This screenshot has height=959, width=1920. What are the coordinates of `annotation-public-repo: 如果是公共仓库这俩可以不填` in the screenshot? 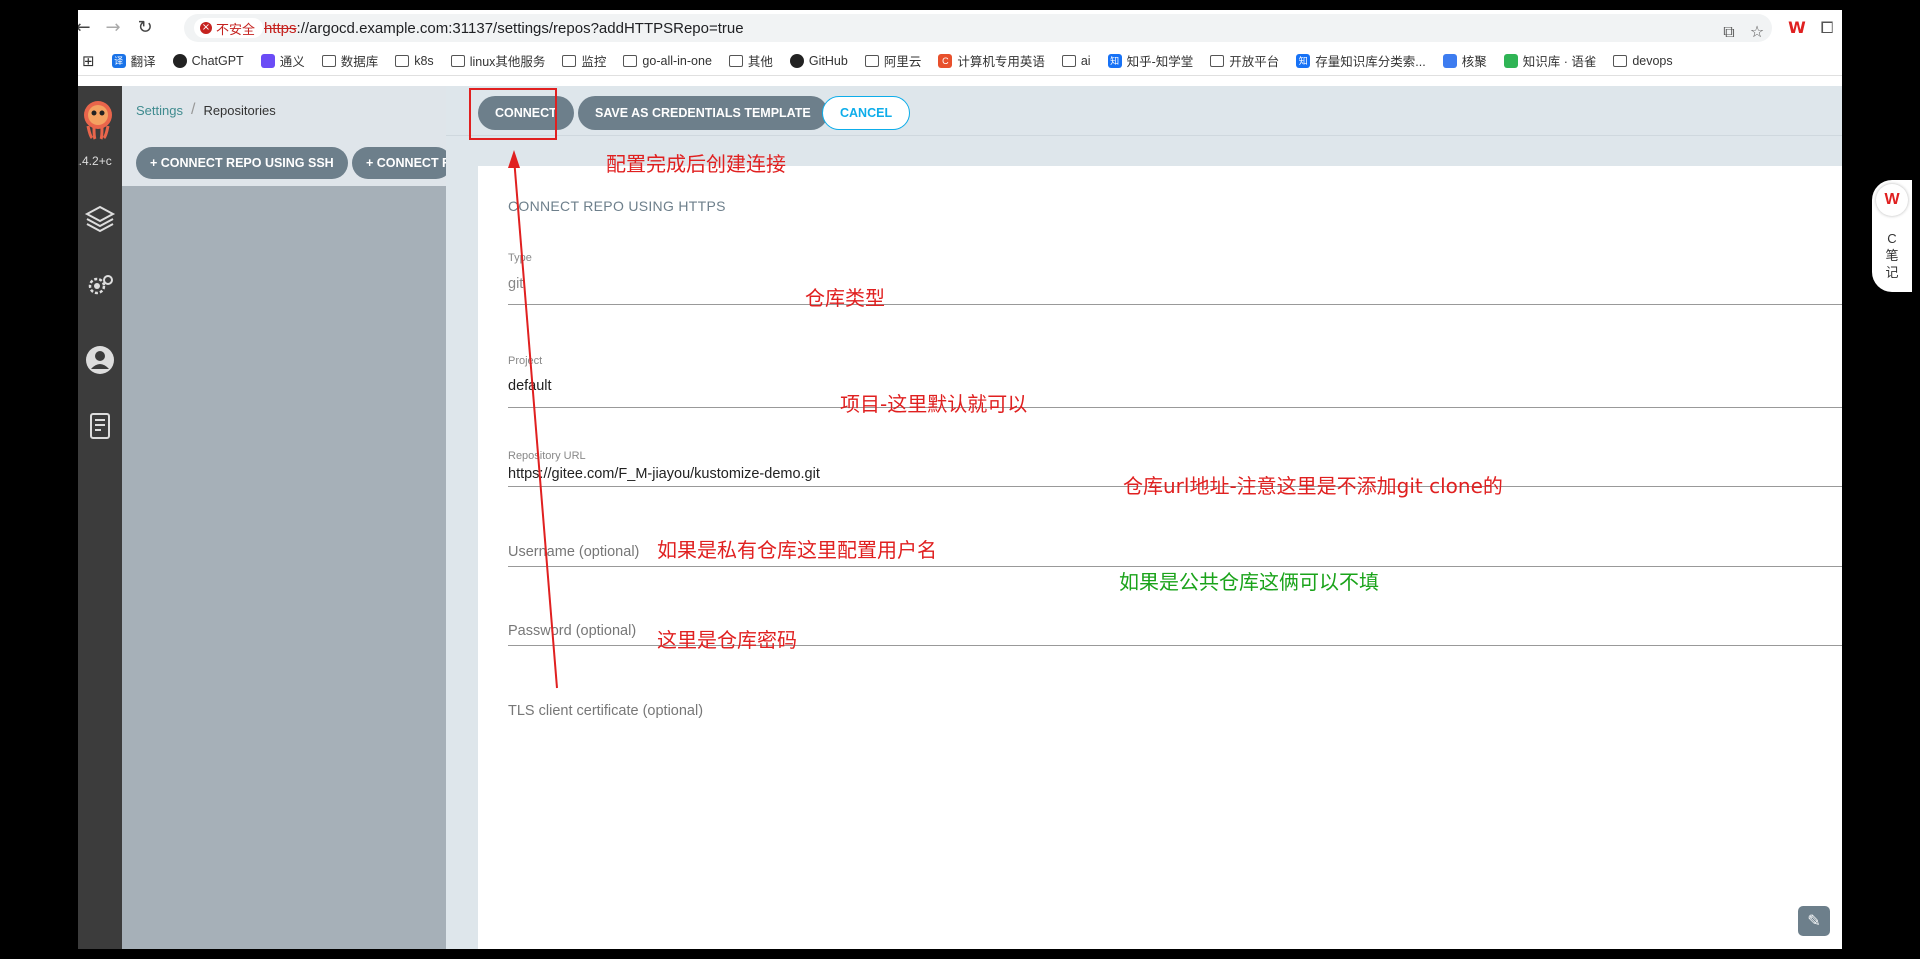 It's located at (1249, 582).